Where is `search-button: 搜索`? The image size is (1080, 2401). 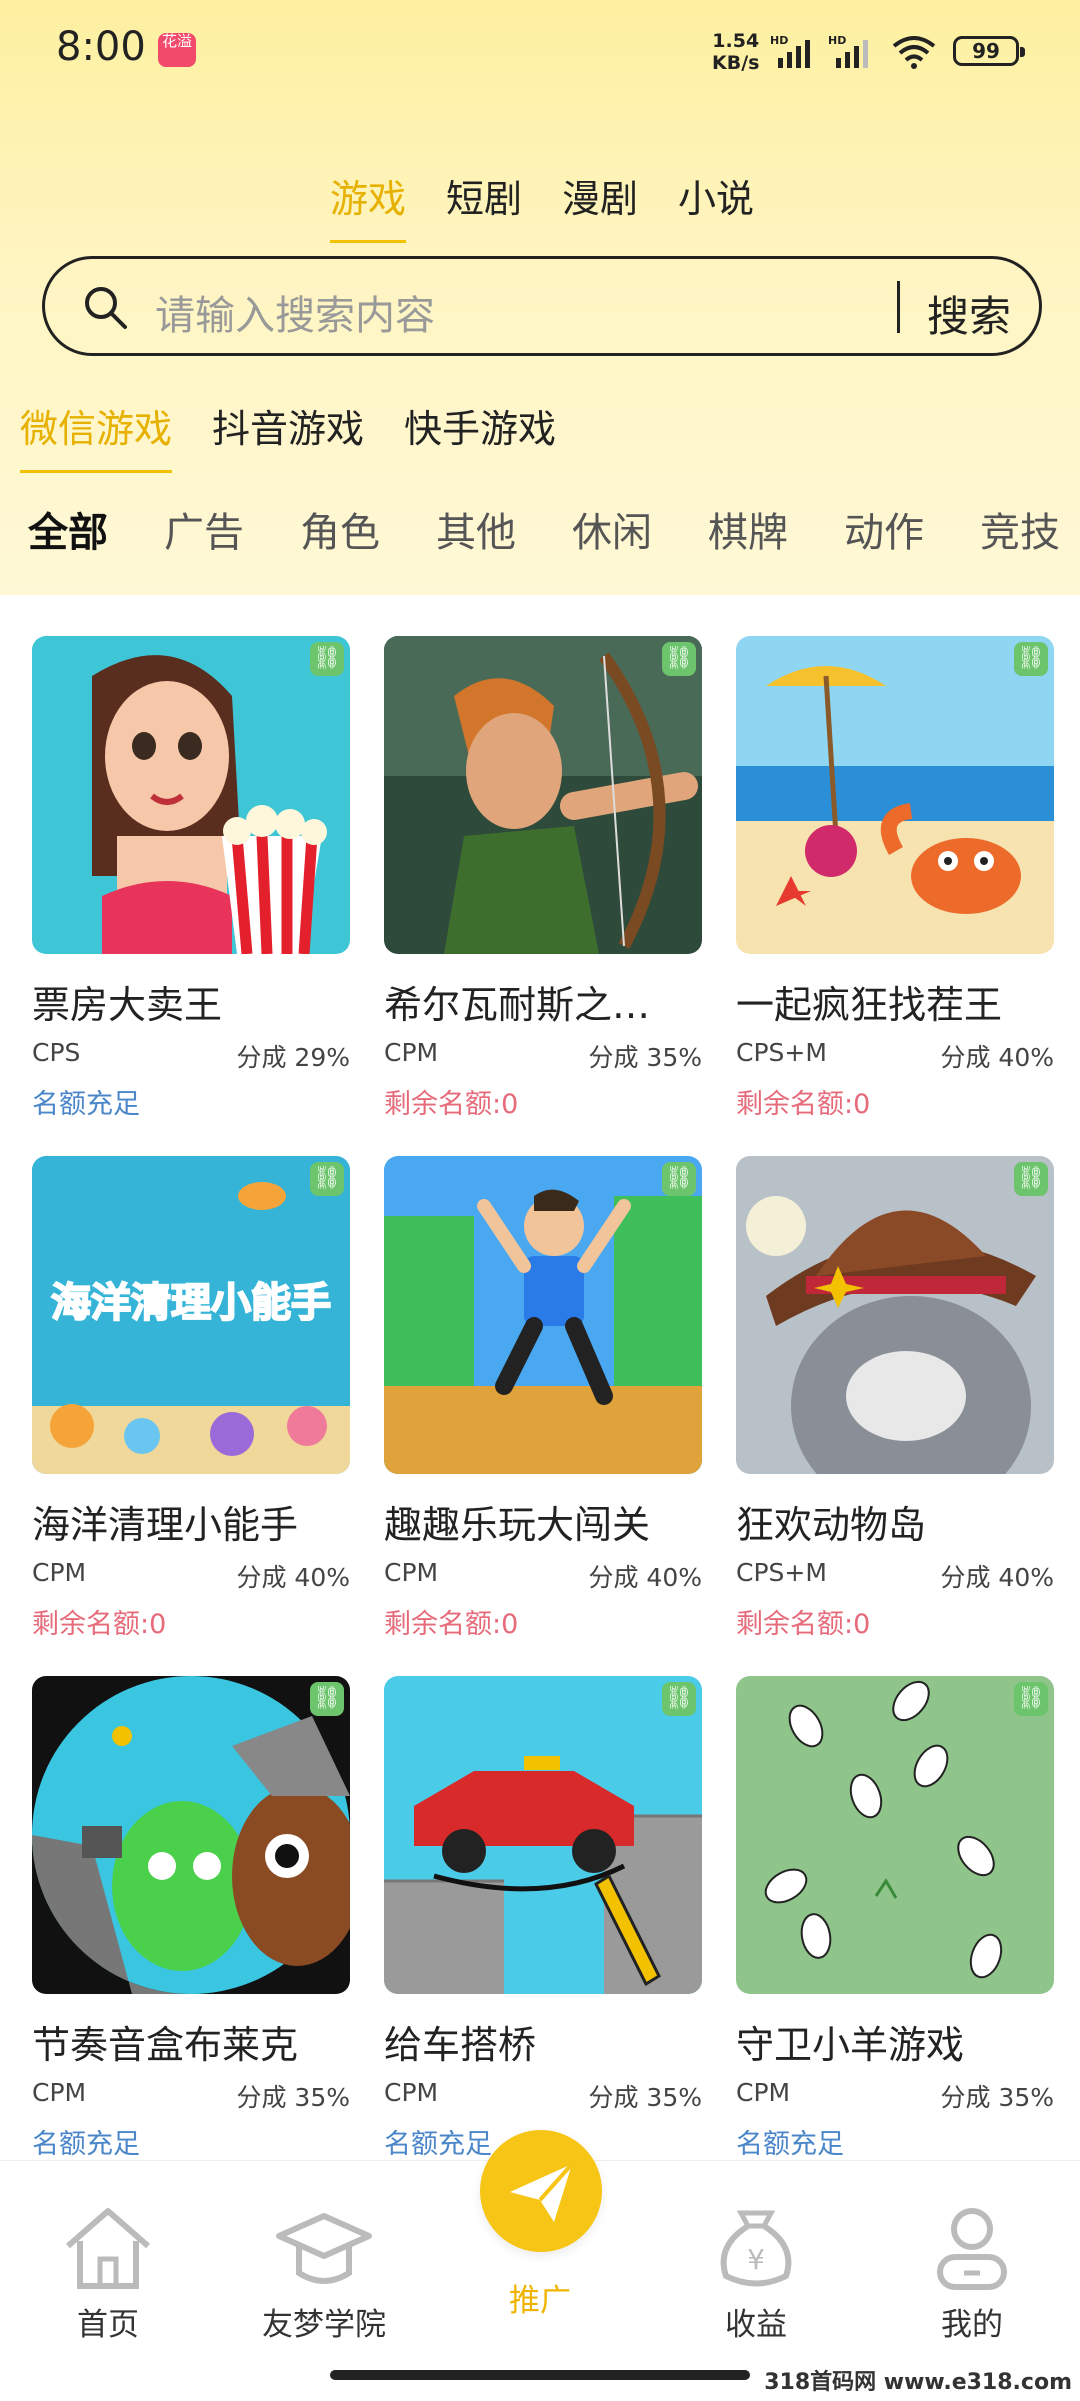
search-button: 搜索 is located at coordinates (969, 313).